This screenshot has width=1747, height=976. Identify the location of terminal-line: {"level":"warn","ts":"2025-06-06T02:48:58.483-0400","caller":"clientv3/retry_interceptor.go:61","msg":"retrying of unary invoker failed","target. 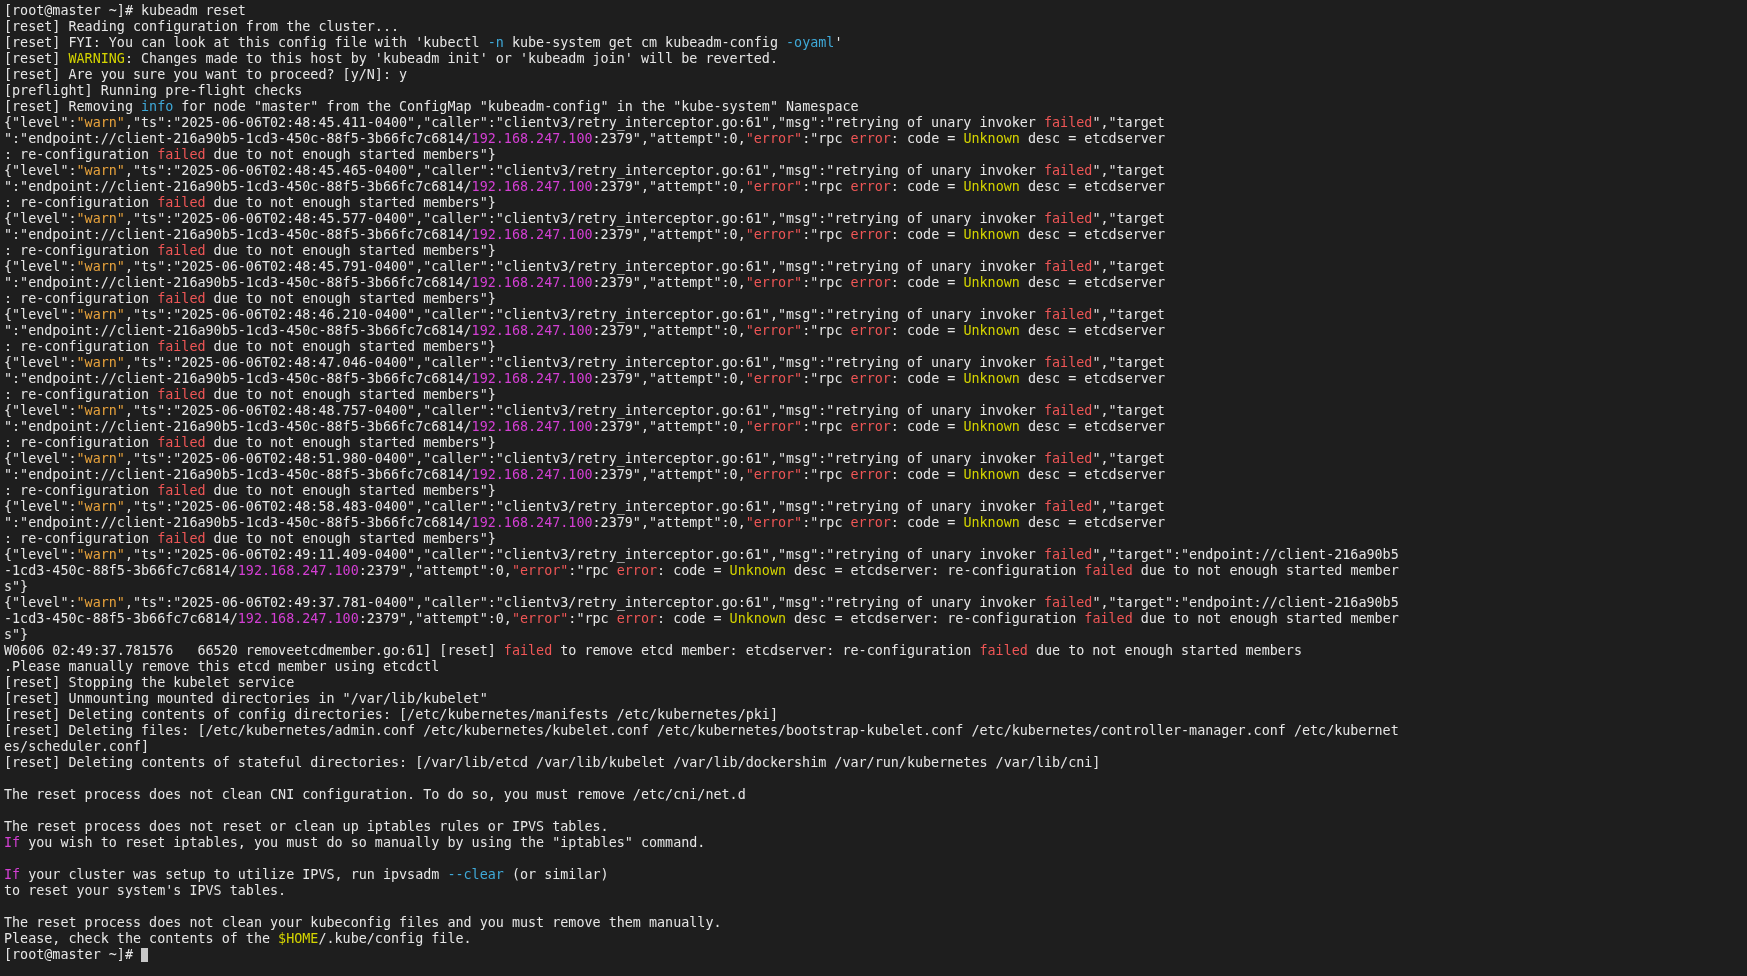
(584, 507).